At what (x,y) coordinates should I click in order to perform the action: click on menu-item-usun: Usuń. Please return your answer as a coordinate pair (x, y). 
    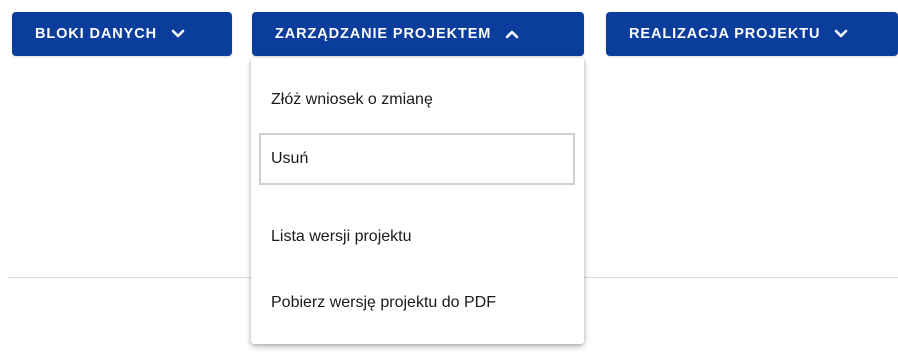
    Looking at the image, I should click on (417, 159).